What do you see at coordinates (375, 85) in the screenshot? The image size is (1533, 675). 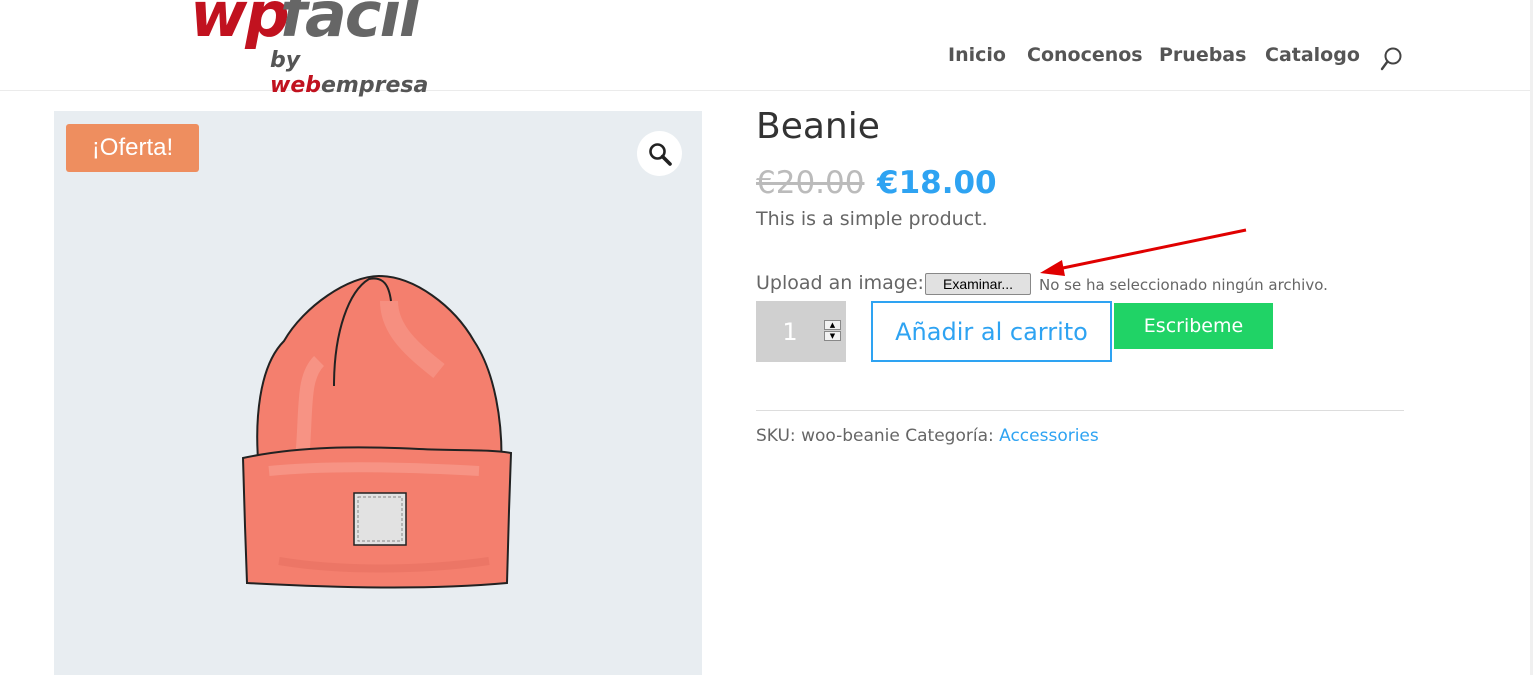 I see `logo-empresa: empresa` at bounding box center [375, 85].